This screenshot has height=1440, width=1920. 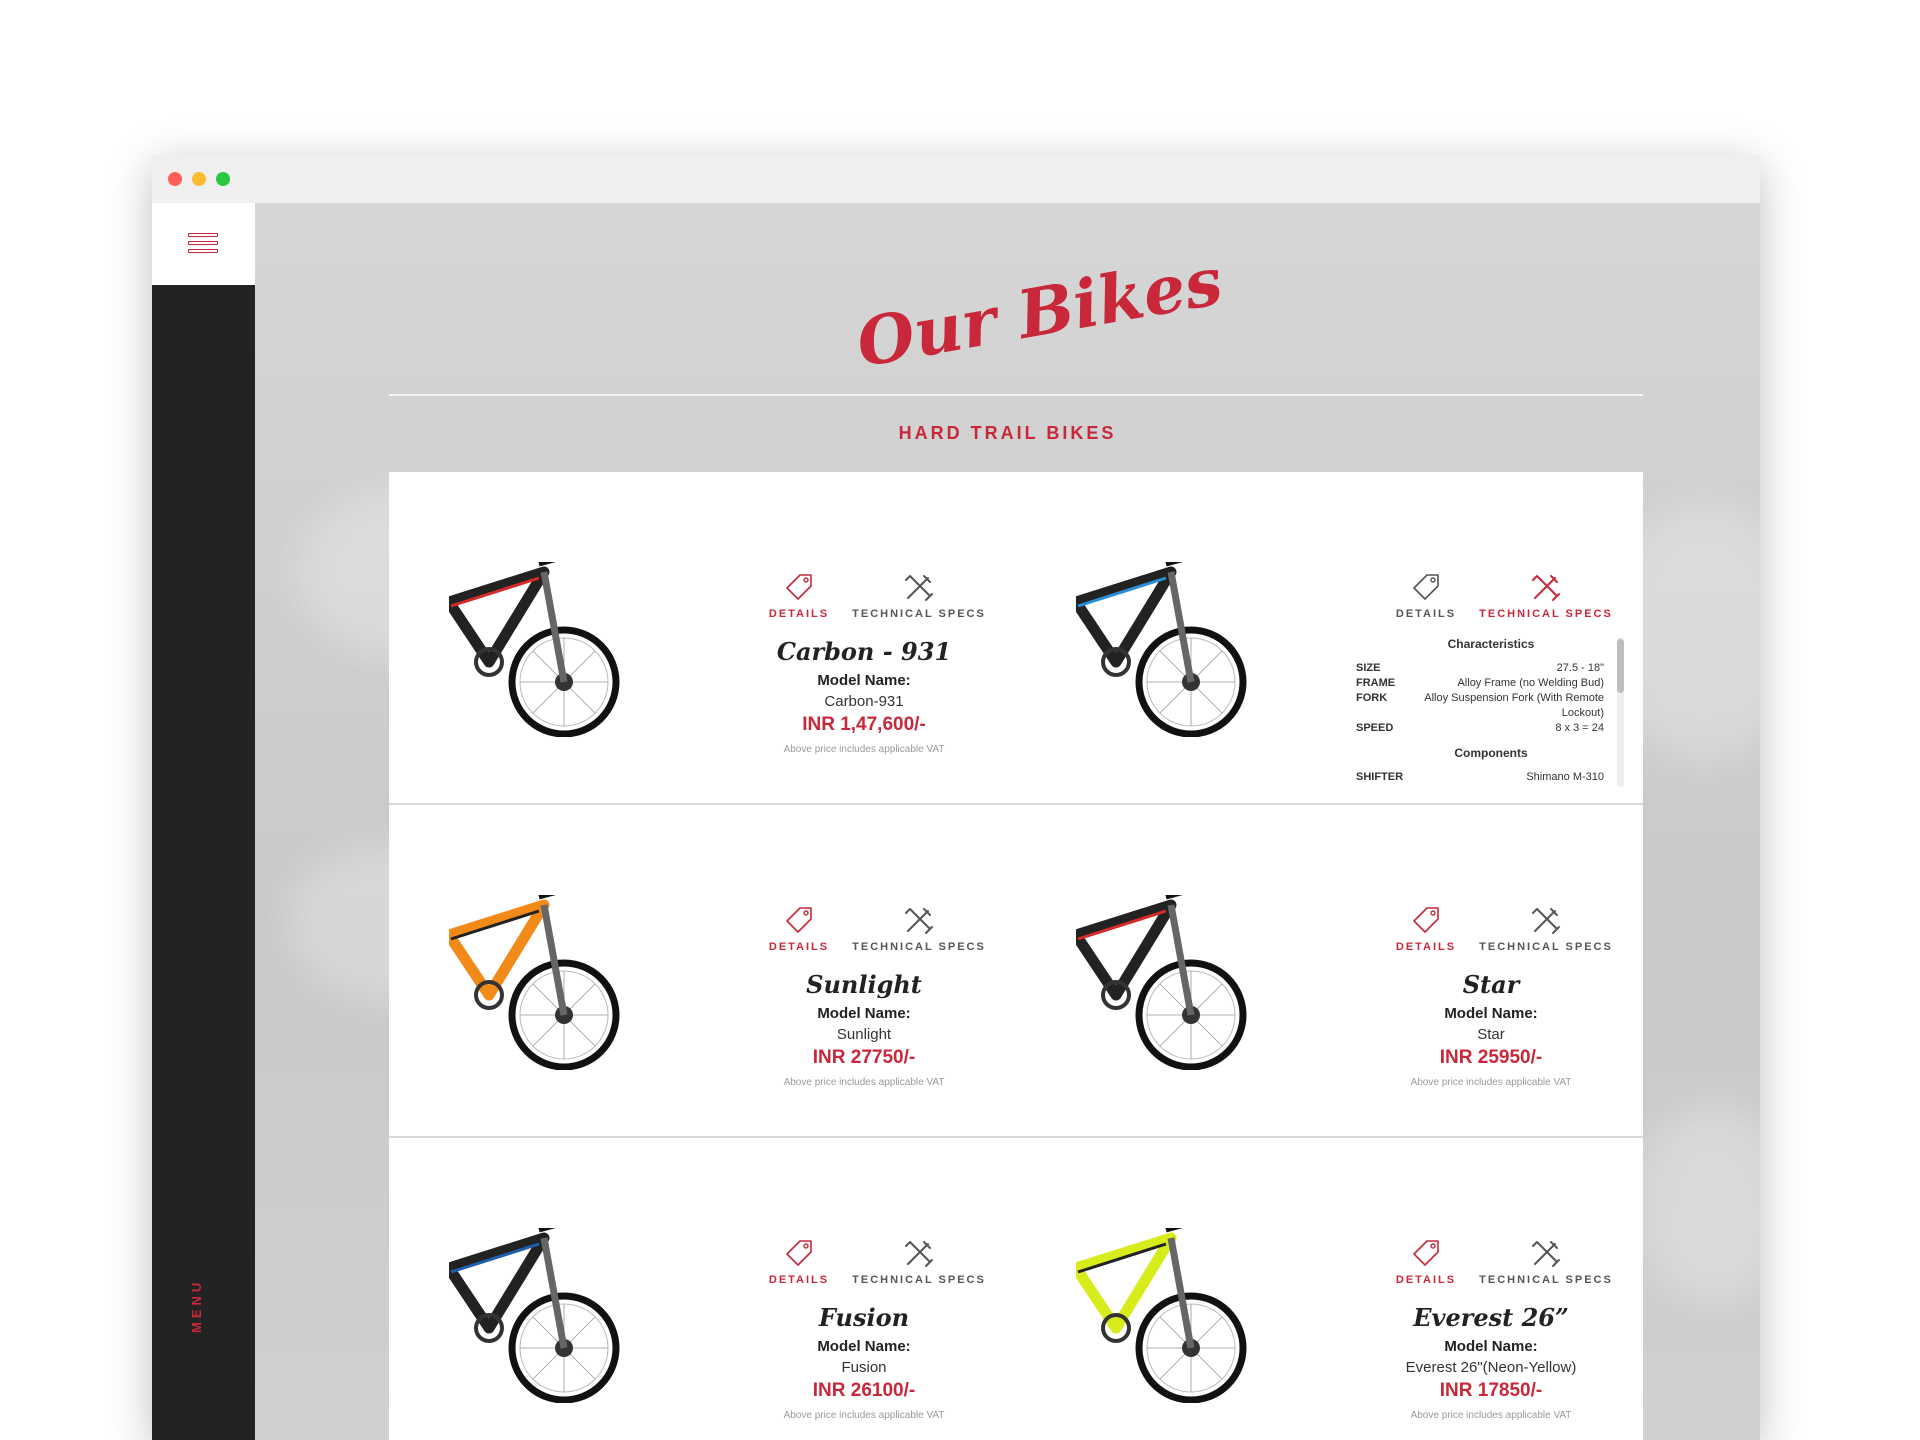 I want to click on spec-value: 27.5 - 18", so click(x=1580, y=668).